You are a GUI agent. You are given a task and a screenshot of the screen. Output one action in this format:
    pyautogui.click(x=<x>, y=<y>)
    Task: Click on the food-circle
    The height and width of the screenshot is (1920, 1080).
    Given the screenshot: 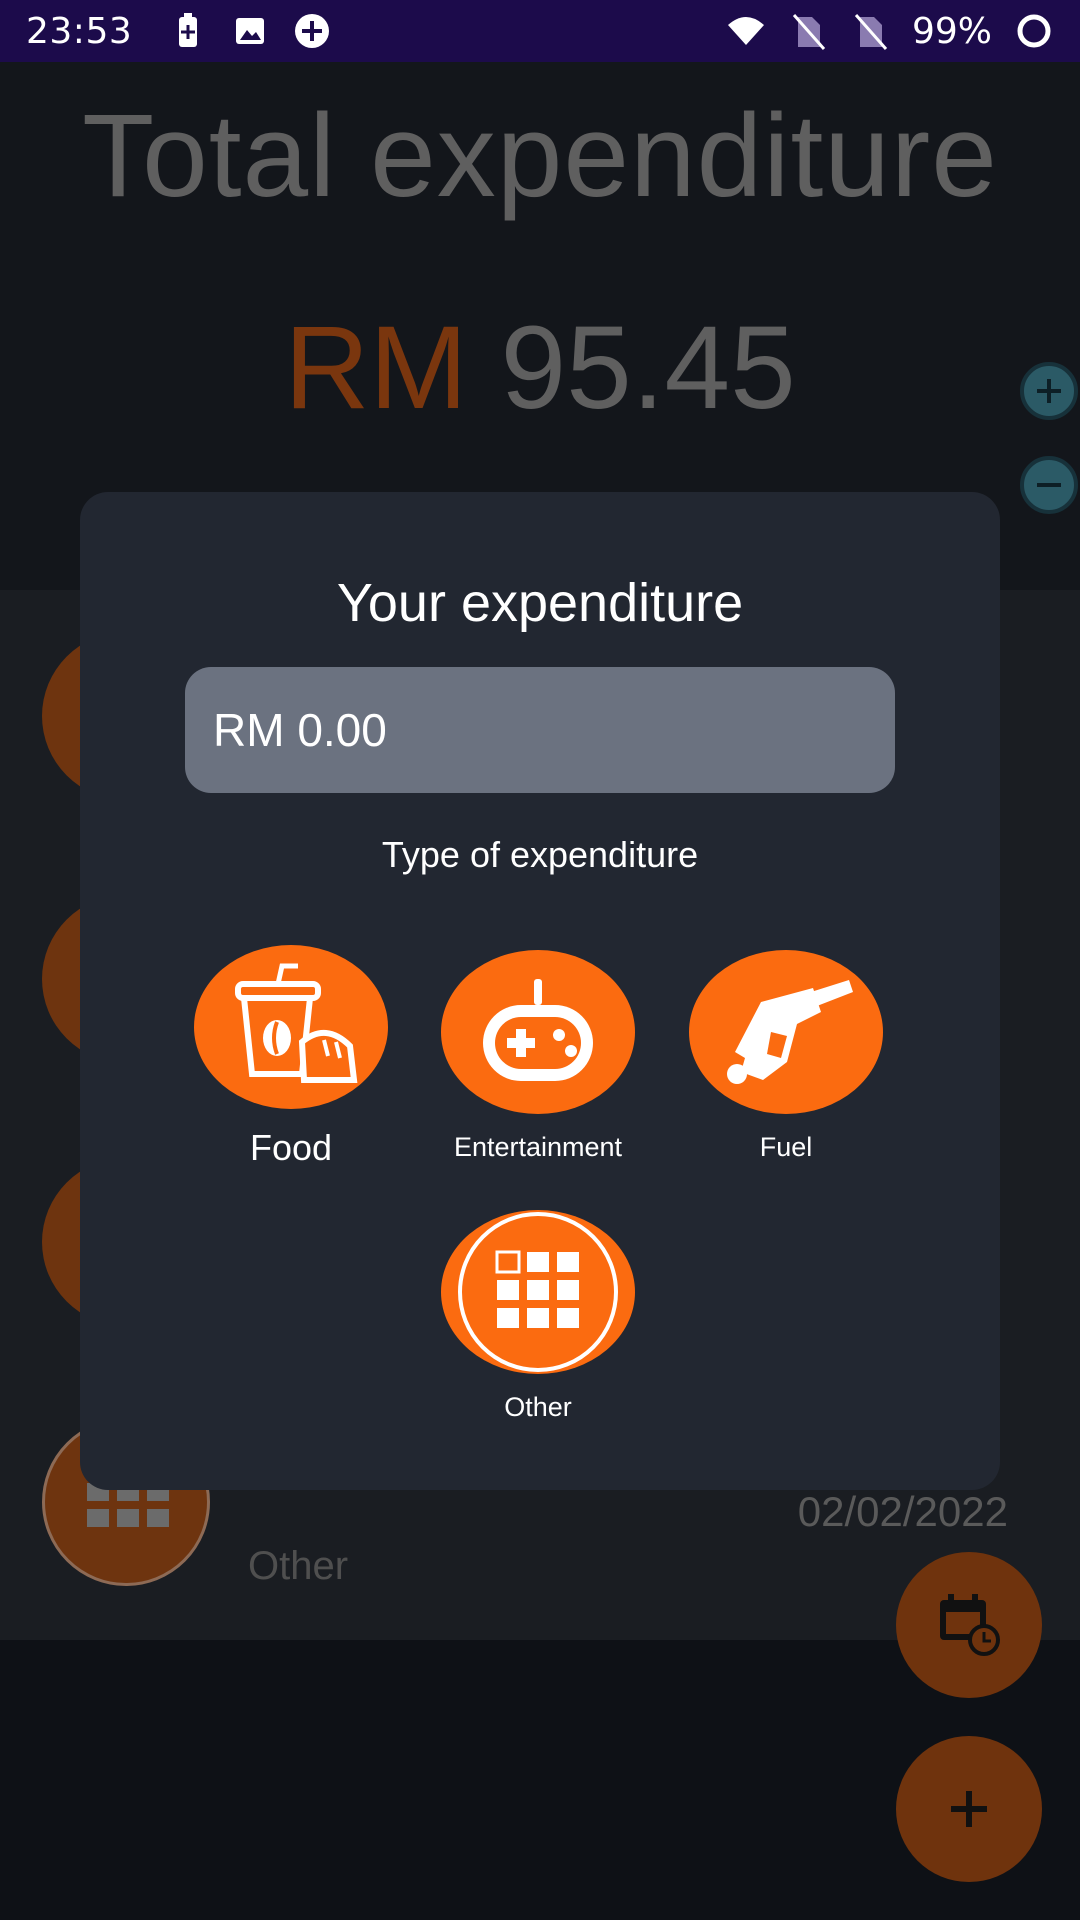 What is the action you would take?
    pyautogui.click(x=291, y=1027)
    